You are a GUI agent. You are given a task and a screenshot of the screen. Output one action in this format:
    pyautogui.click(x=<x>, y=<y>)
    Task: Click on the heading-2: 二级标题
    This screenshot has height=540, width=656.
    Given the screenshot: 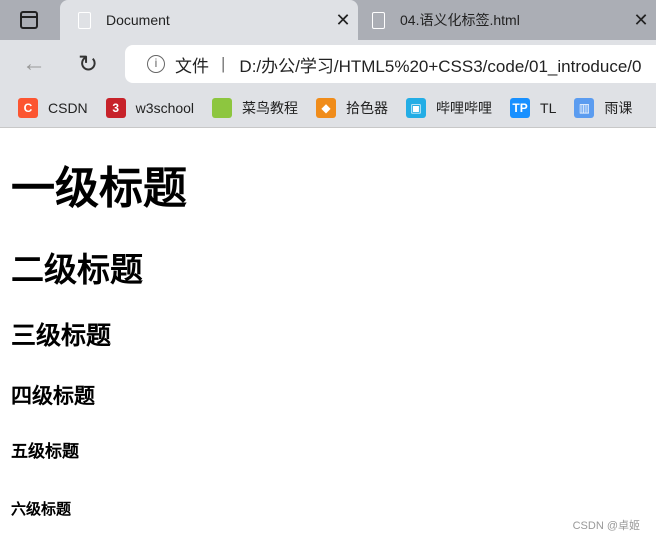 What is the action you would take?
    pyautogui.click(x=77, y=269)
    